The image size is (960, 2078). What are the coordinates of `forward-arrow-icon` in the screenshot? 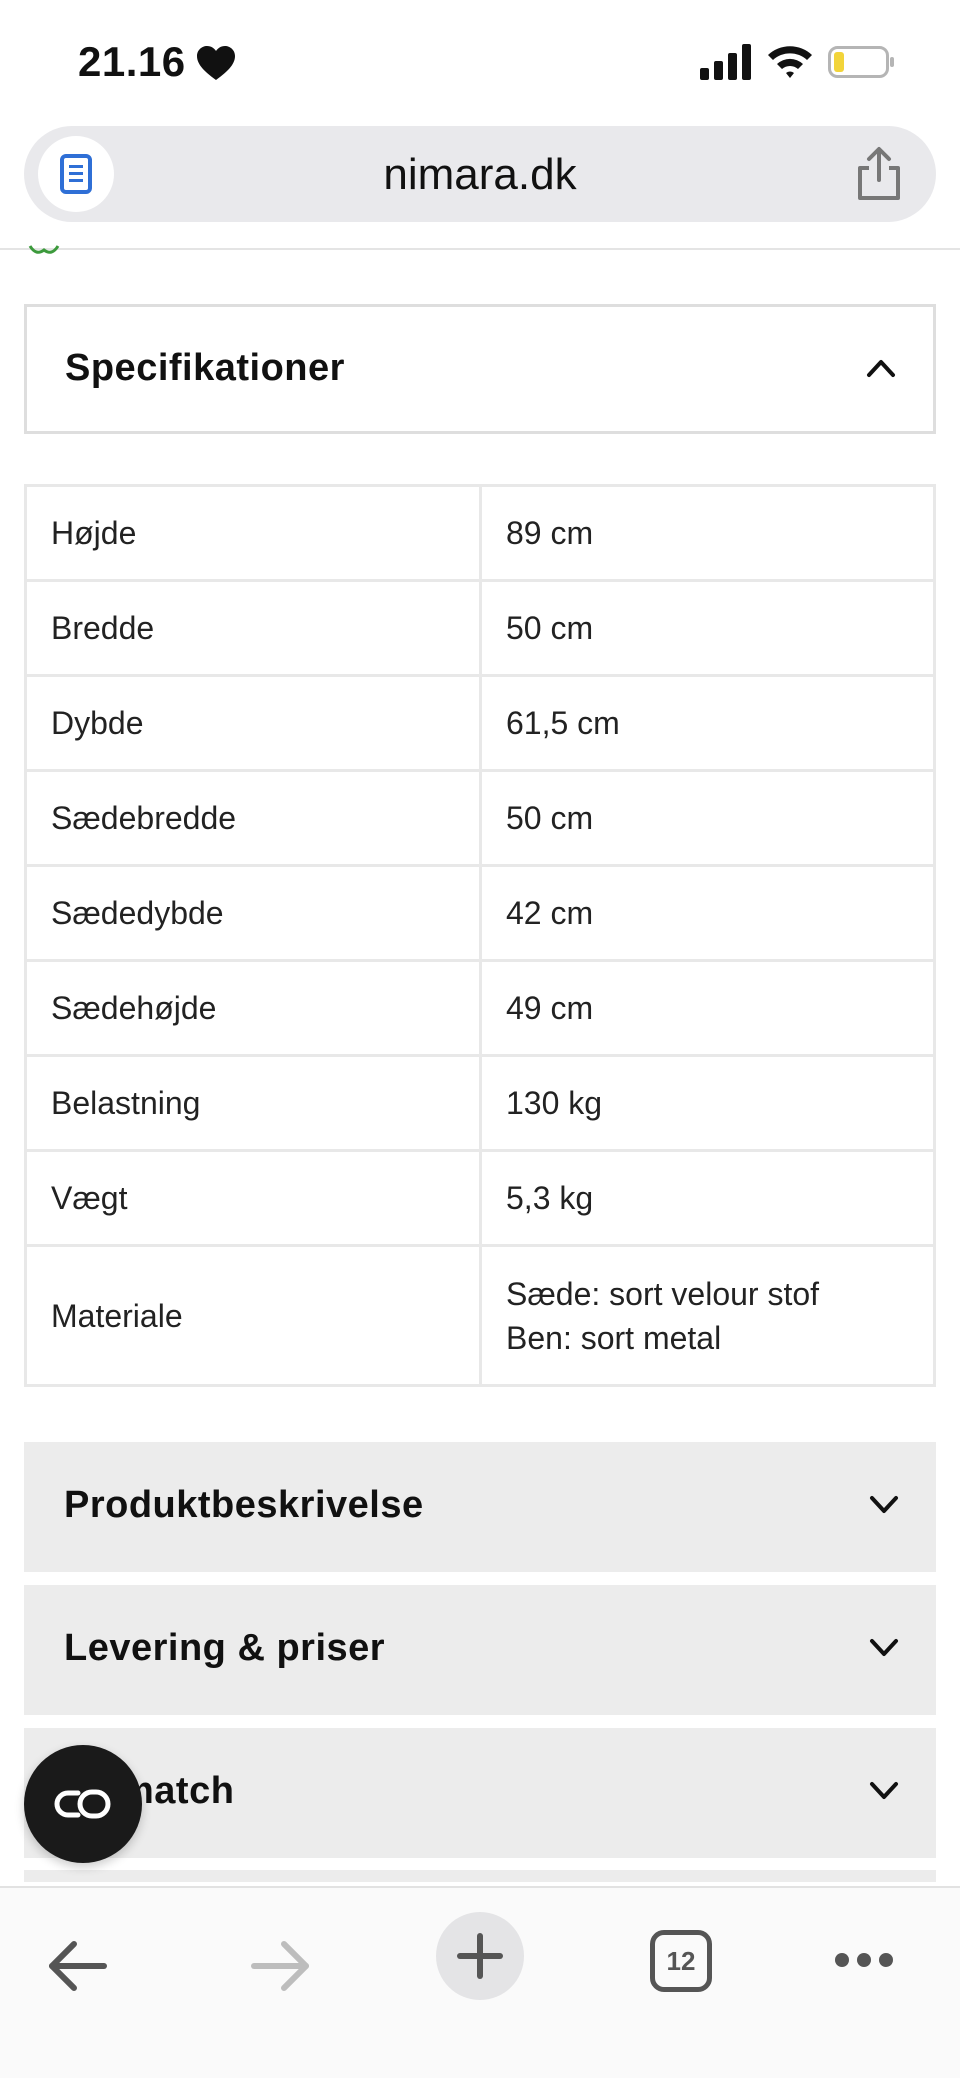 It's located at (280, 1966).